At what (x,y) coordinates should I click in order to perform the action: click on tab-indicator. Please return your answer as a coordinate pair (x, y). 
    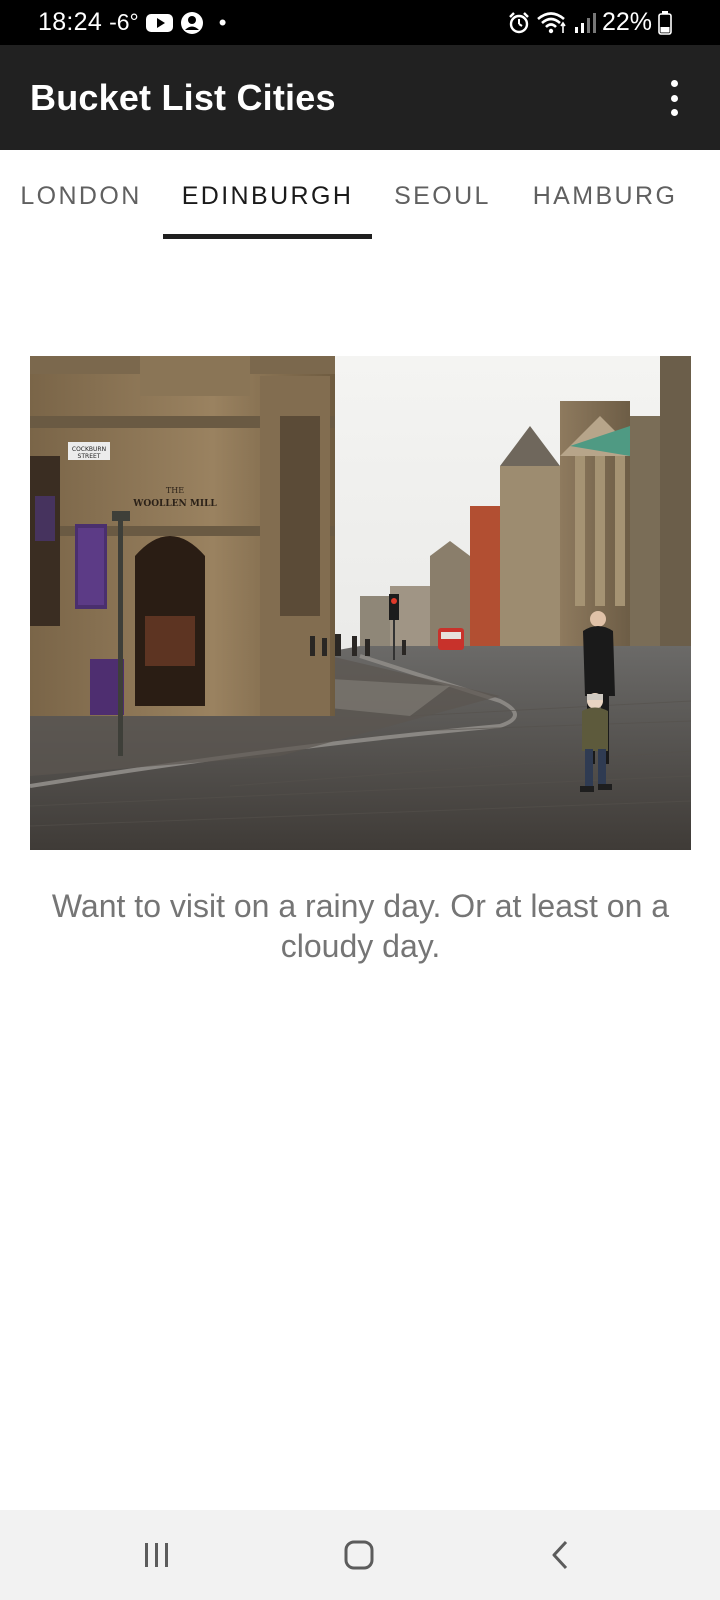
    Looking at the image, I should click on (267, 236).